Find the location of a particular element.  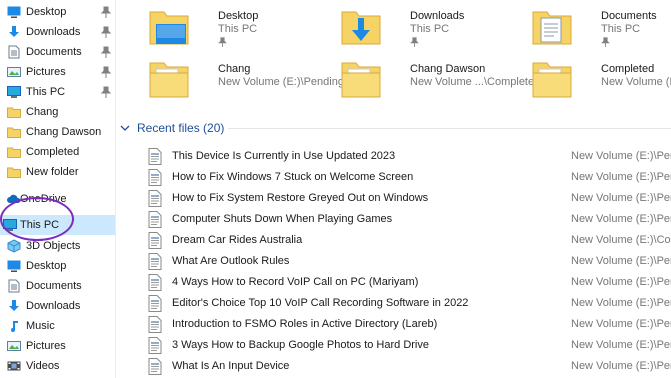

sidebar-item-label: OneDrive is located at coordinates (43, 199).